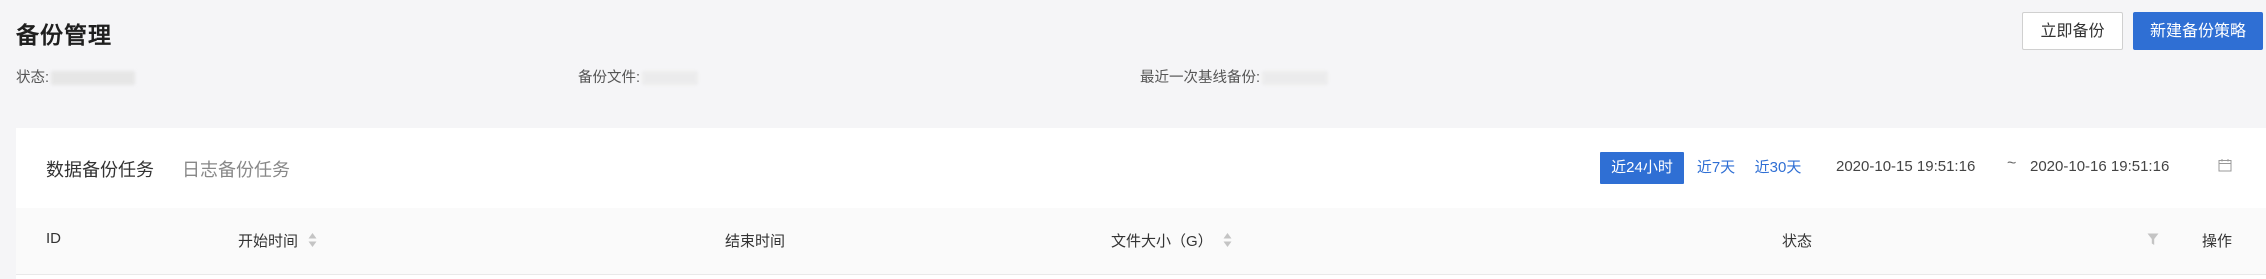 The height and width of the screenshot is (279, 2266). I want to click on tab-data-backup: 数据备份任务, so click(100, 169).